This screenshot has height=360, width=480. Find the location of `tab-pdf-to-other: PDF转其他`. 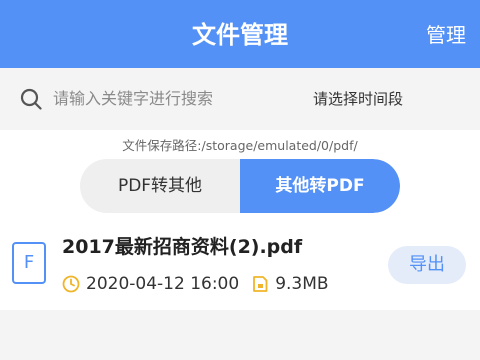

tab-pdf-to-other: PDF转其他 is located at coordinates (160, 186).